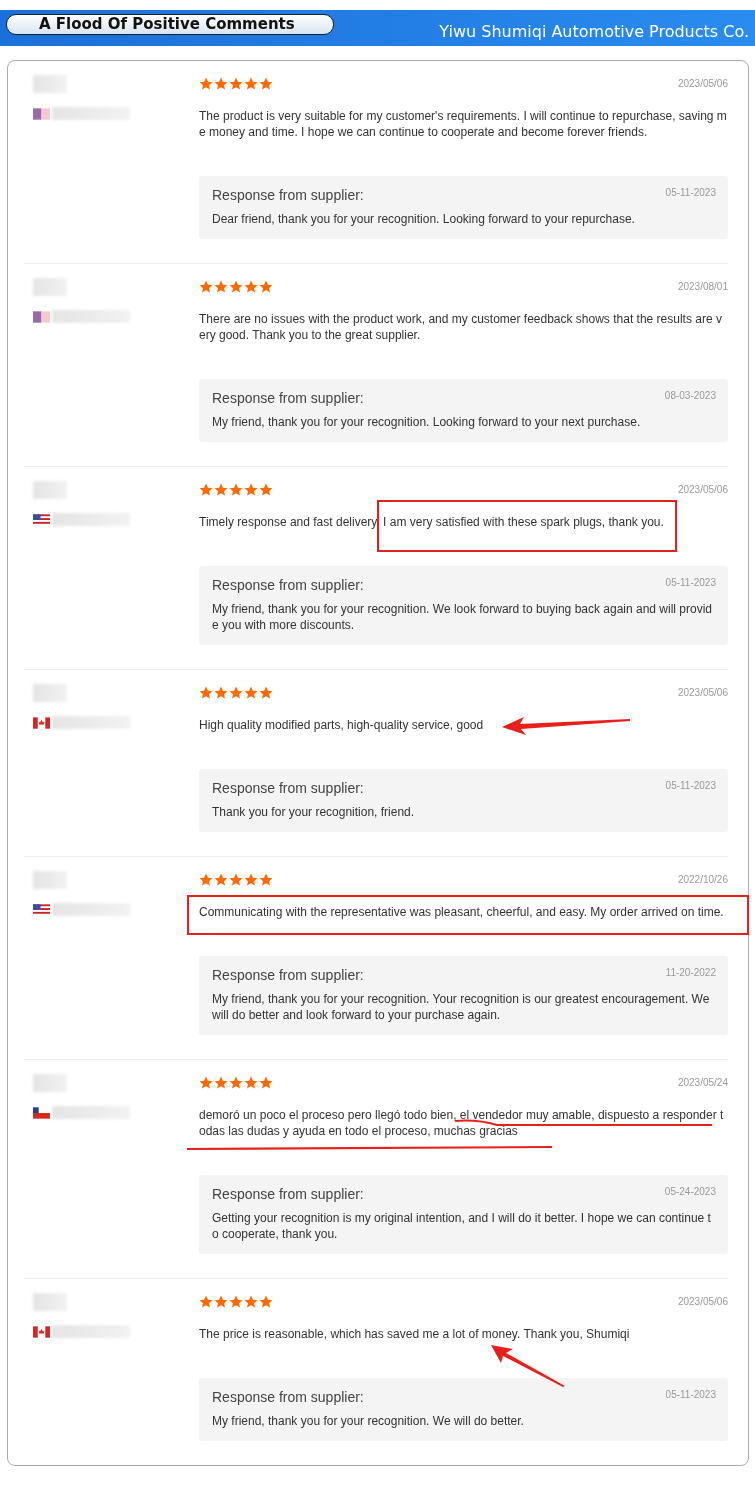  What do you see at coordinates (424, 219) in the screenshot?
I see `response-text: Dear friend, thank you for your recognition. Looking forward to your repurchase.` at bounding box center [424, 219].